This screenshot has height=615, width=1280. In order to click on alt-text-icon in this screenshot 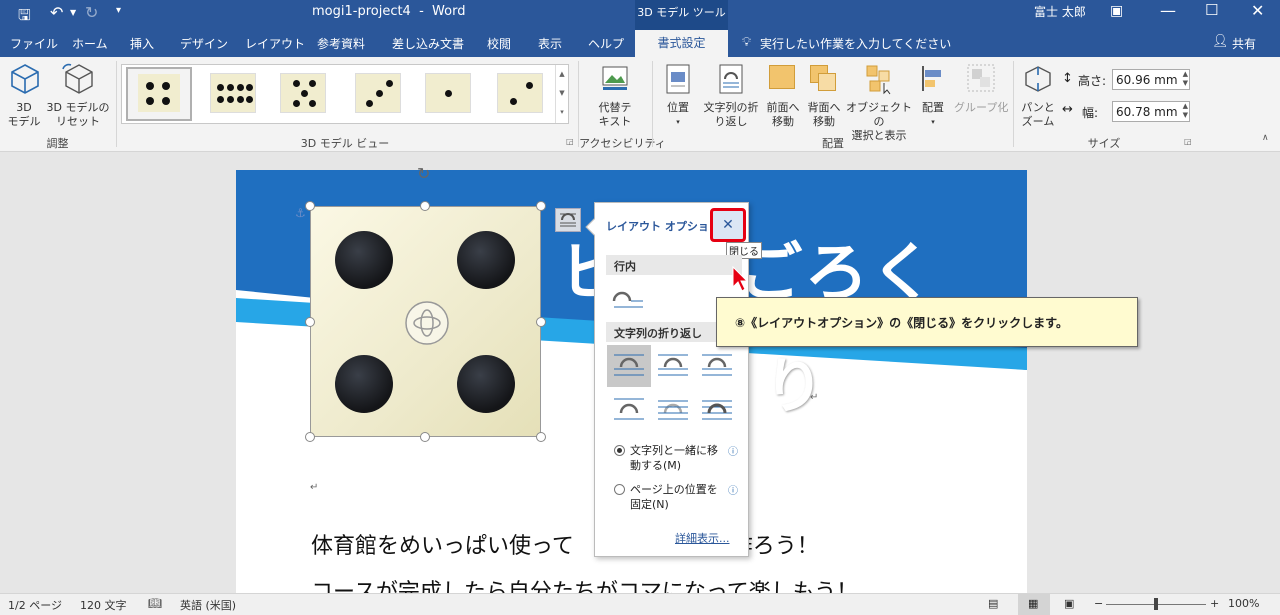, I will do `click(615, 78)`.